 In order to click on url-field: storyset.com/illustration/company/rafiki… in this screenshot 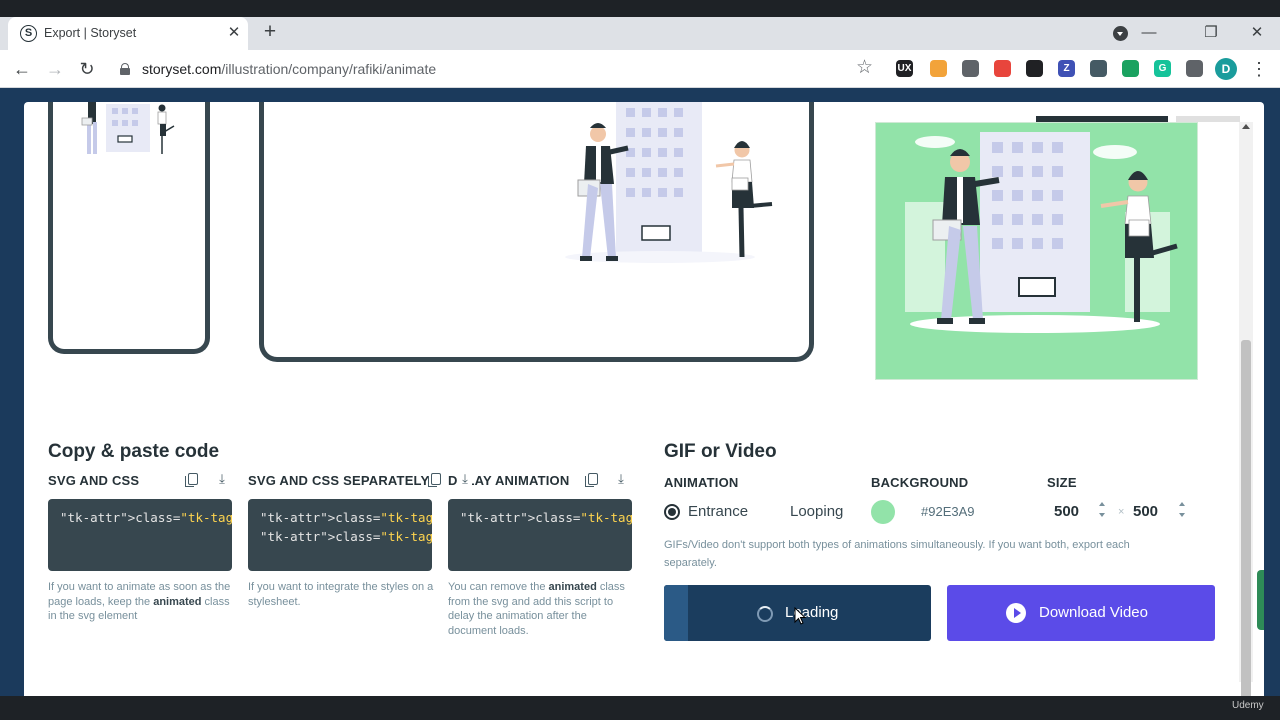, I will do `click(289, 69)`.